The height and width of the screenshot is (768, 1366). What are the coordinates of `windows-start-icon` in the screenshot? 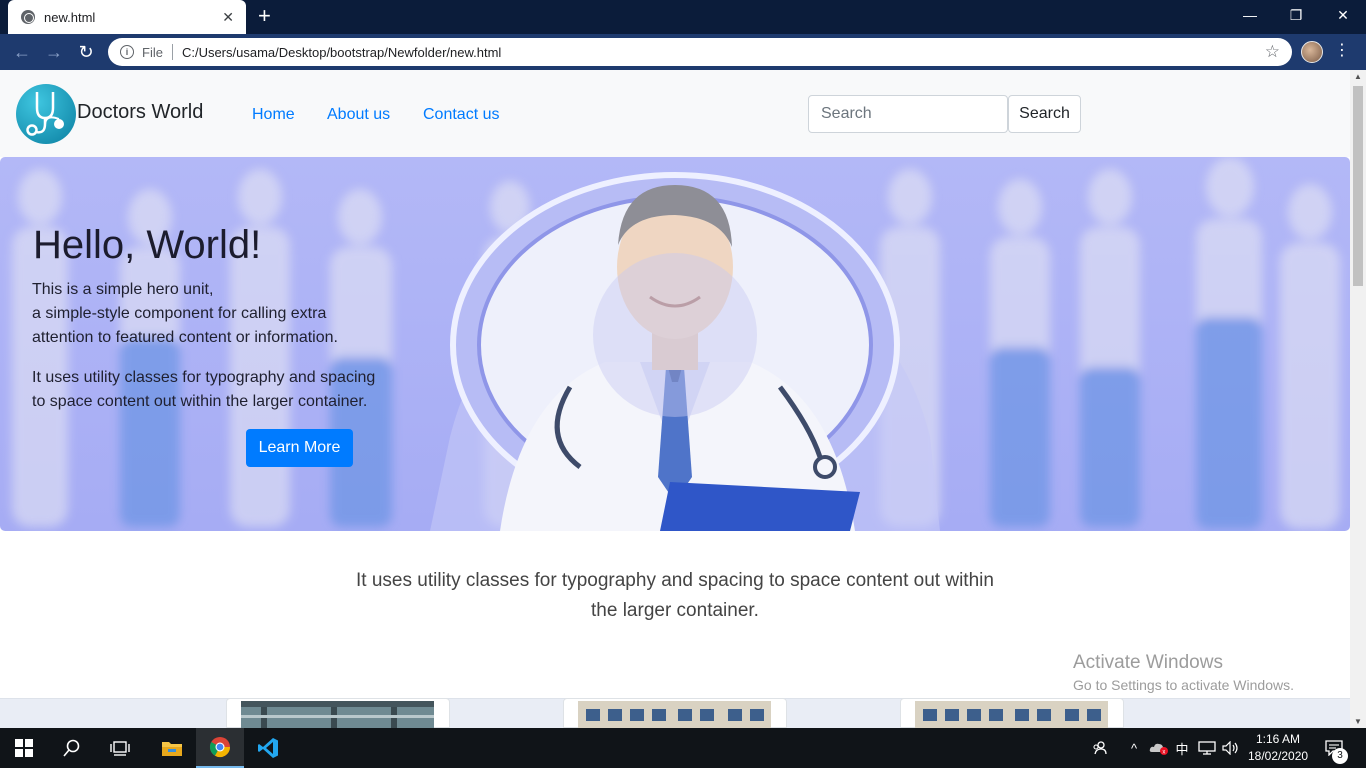 It's located at (24, 748).